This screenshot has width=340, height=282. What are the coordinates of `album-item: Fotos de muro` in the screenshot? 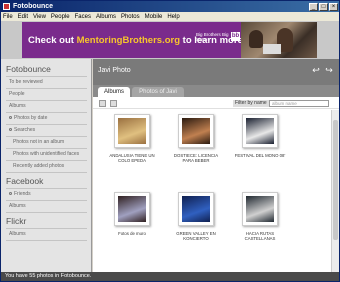 It's located at (132, 214).